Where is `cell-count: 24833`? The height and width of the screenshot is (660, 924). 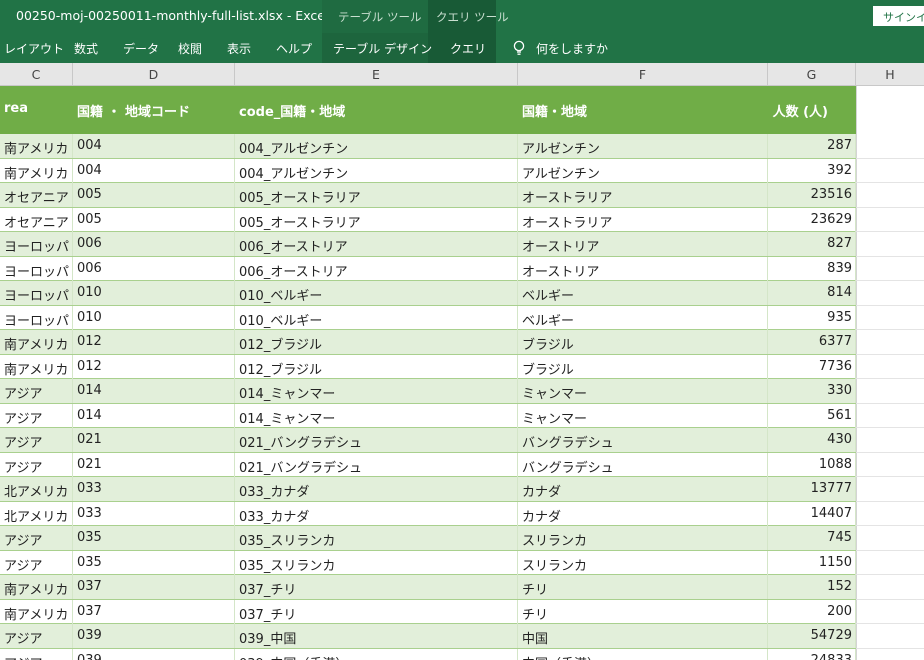
cell-count: 24833 is located at coordinates (812, 654).